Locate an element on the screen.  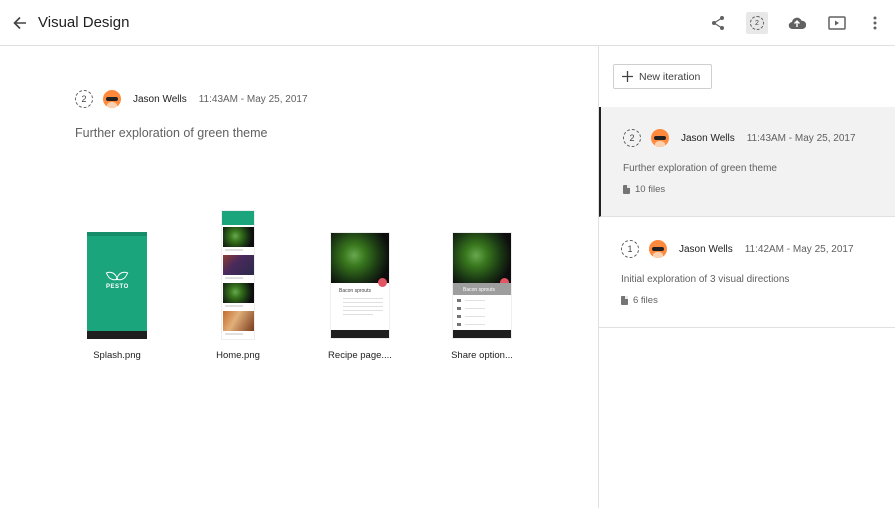
more-vert-icon is located at coordinates (875, 23).